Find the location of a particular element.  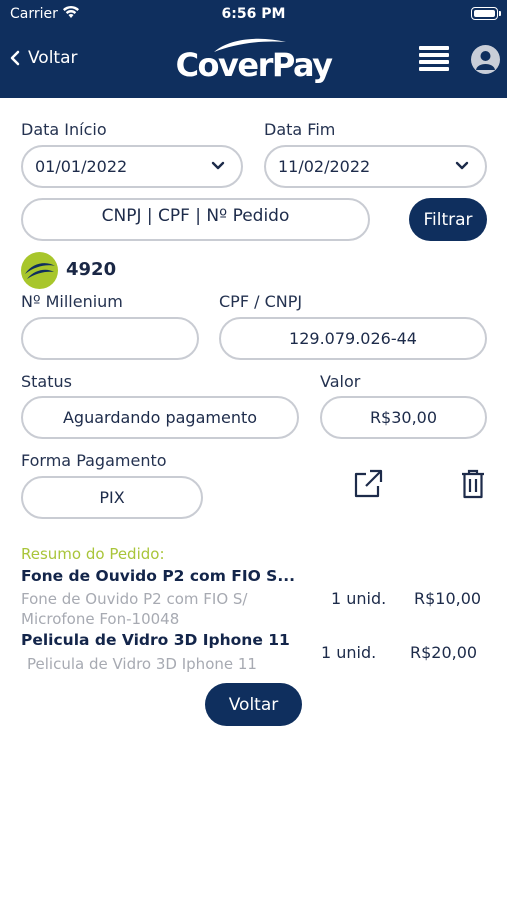

status-value: Aguardando pagamento is located at coordinates (160, 417).